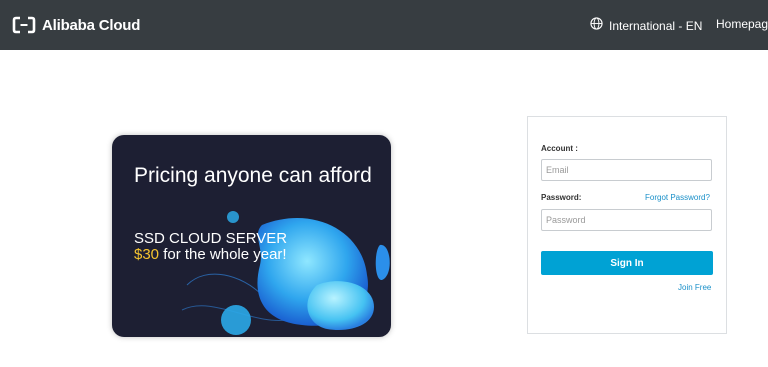  Describe the element at coordinates (253, 175) in the screenshot. I see `banner-headline: Pricing anyone can afford` at that location.